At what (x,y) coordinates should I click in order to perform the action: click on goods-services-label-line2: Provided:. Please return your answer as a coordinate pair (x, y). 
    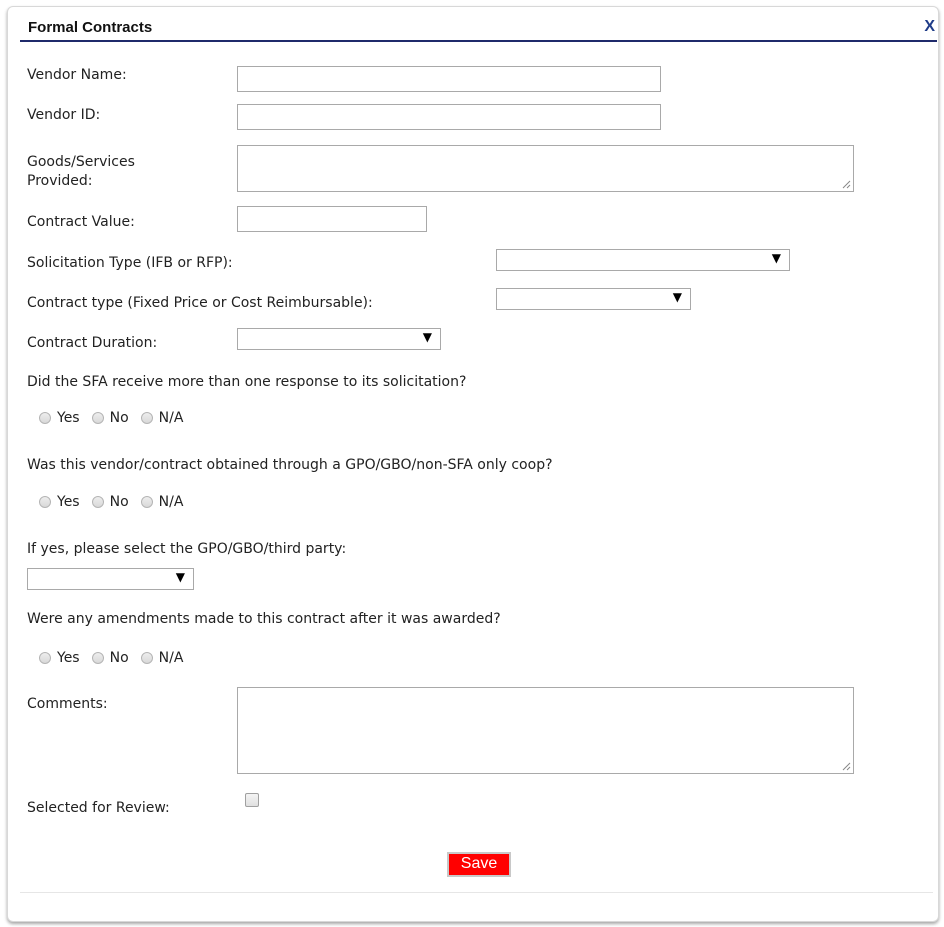
    Looking at the image, I should click on (60, 181).